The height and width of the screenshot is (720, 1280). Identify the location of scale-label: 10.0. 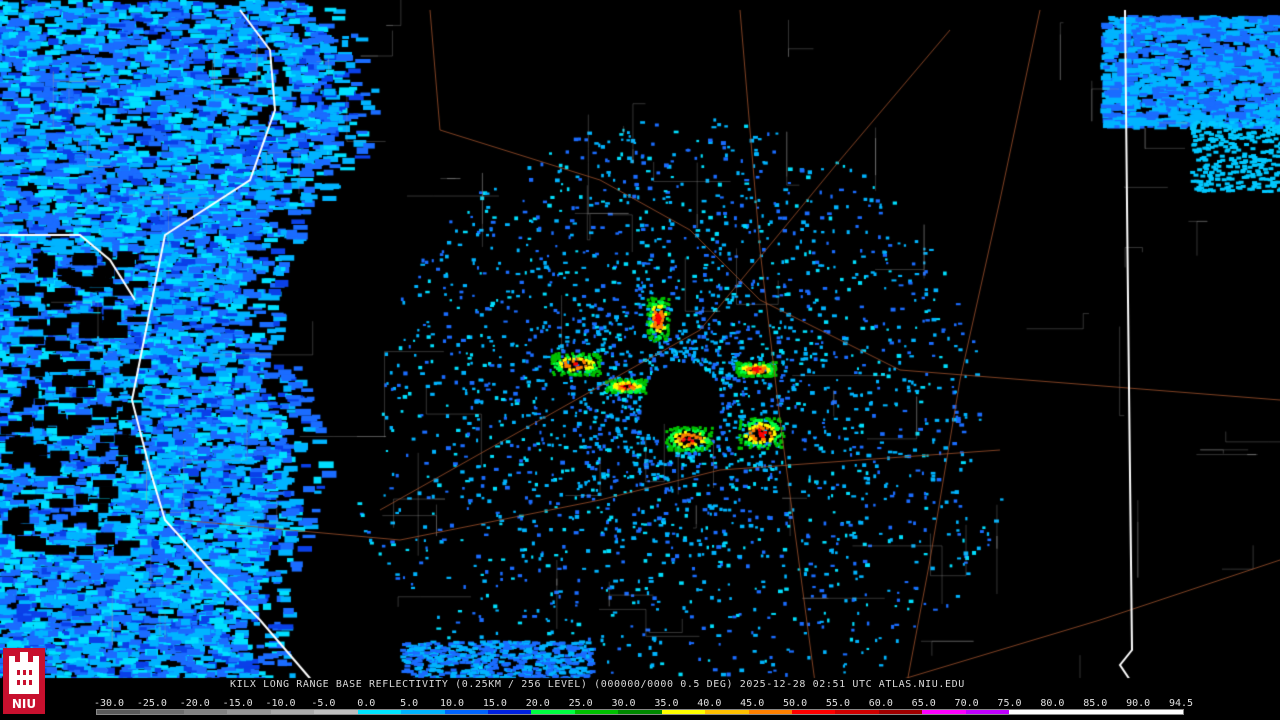
(452, 703).